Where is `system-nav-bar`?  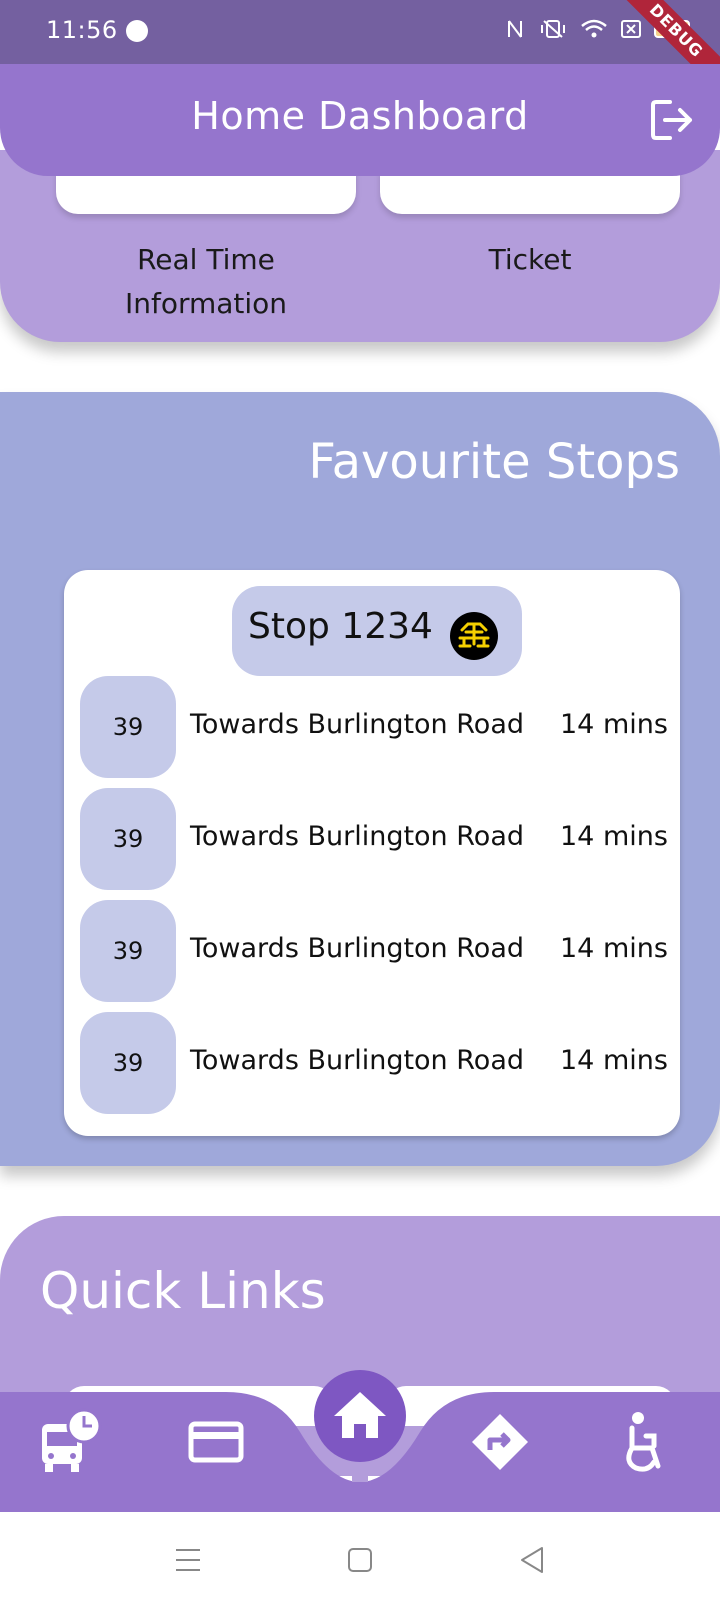 system-nav-bar is located at coordinates (360, 1556).